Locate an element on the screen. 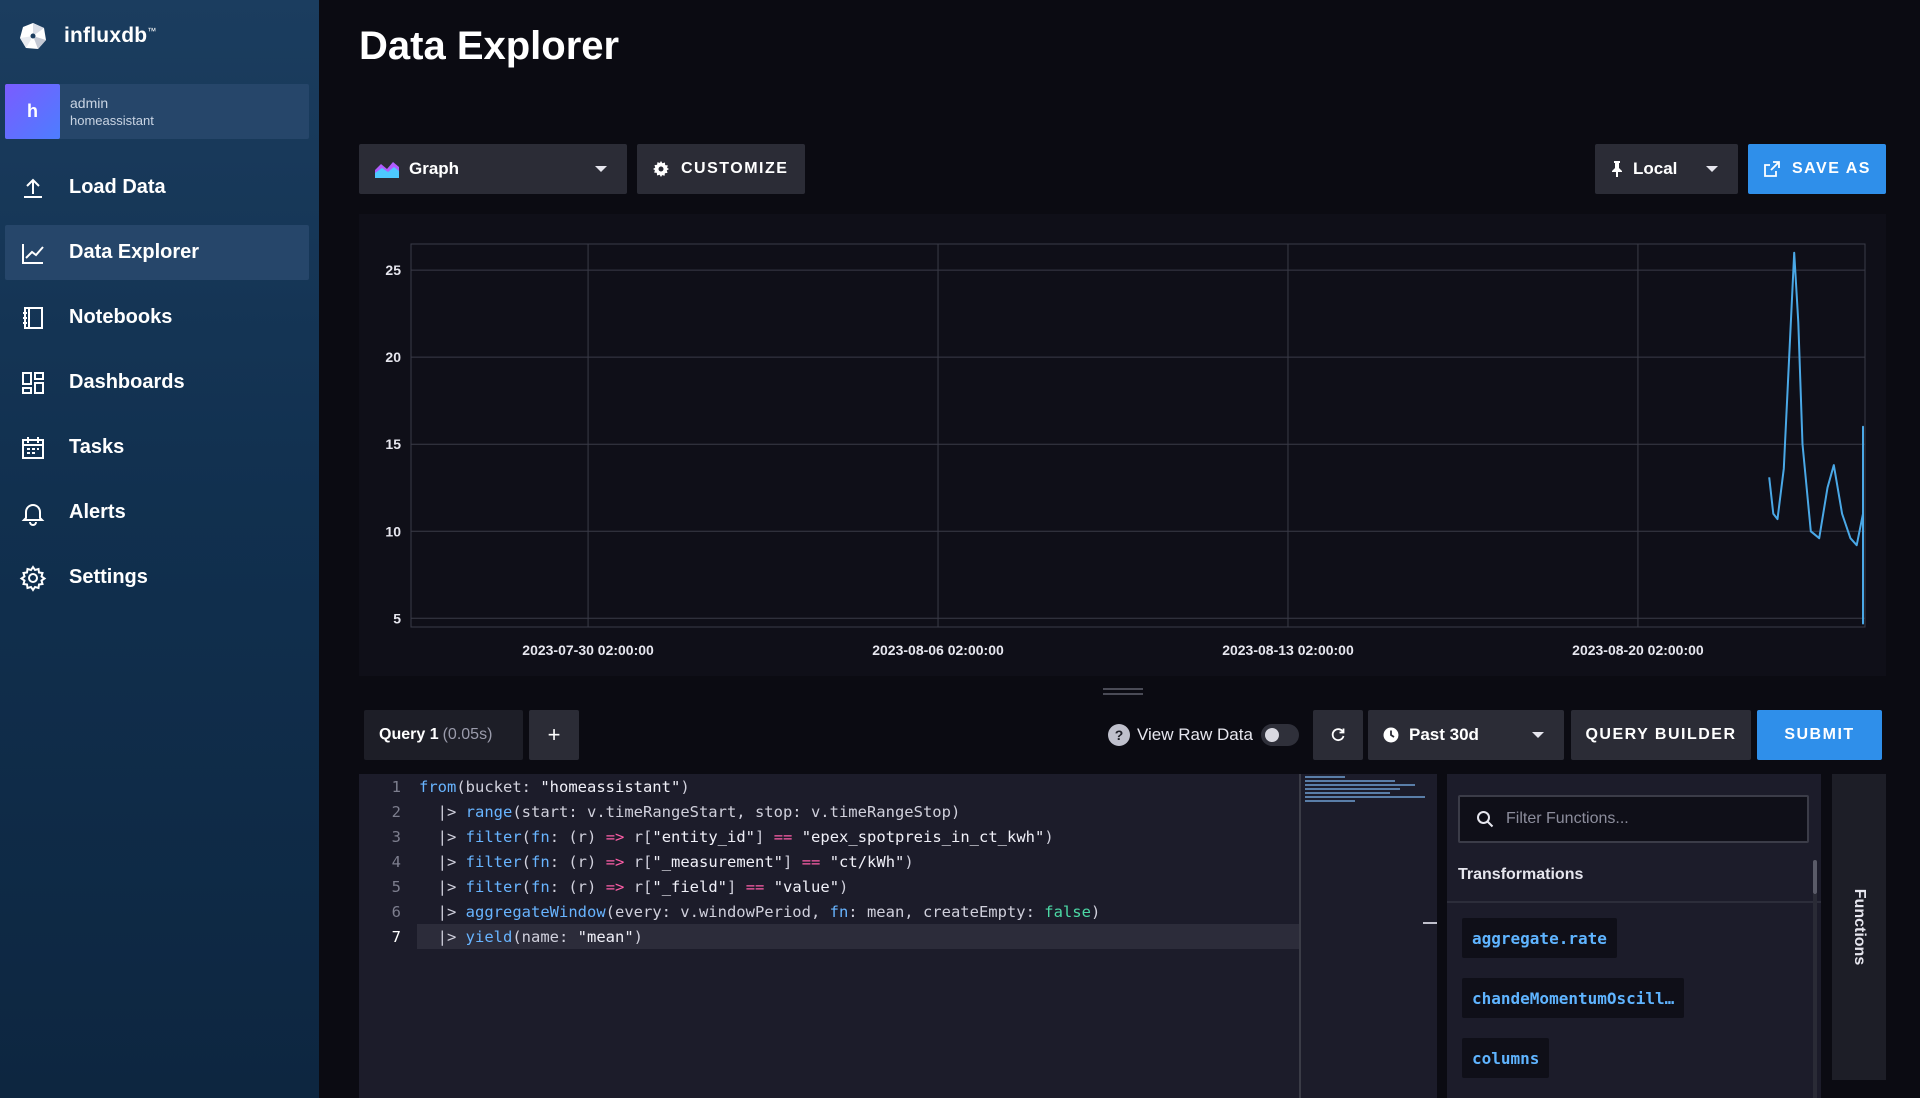 The height and width of the screenshot is (1098, 1920). refresh-button is located at coordinates (1338, 735).